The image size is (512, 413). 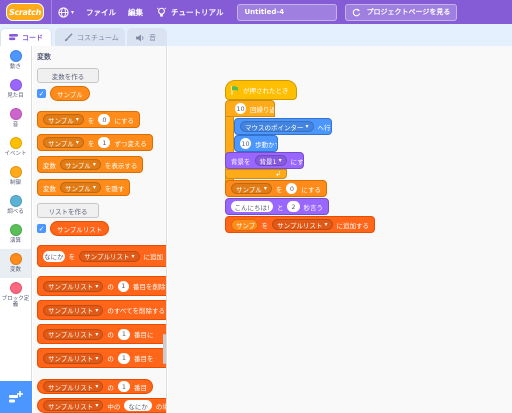 I want to click on category-looks: 見た目, so click(x=15, y=89).